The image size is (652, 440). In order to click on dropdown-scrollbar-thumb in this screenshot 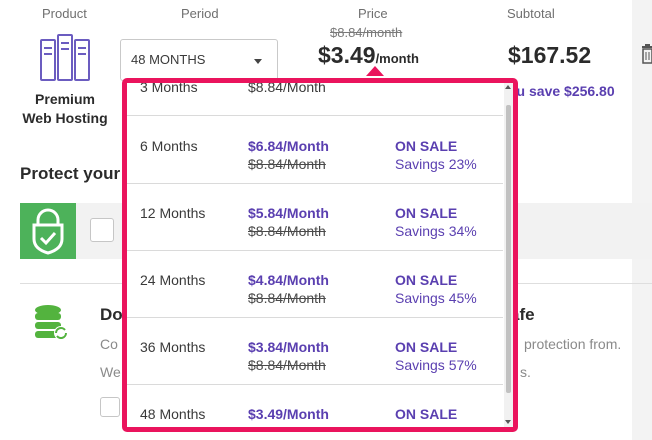, I will do `click(508, 249)`.